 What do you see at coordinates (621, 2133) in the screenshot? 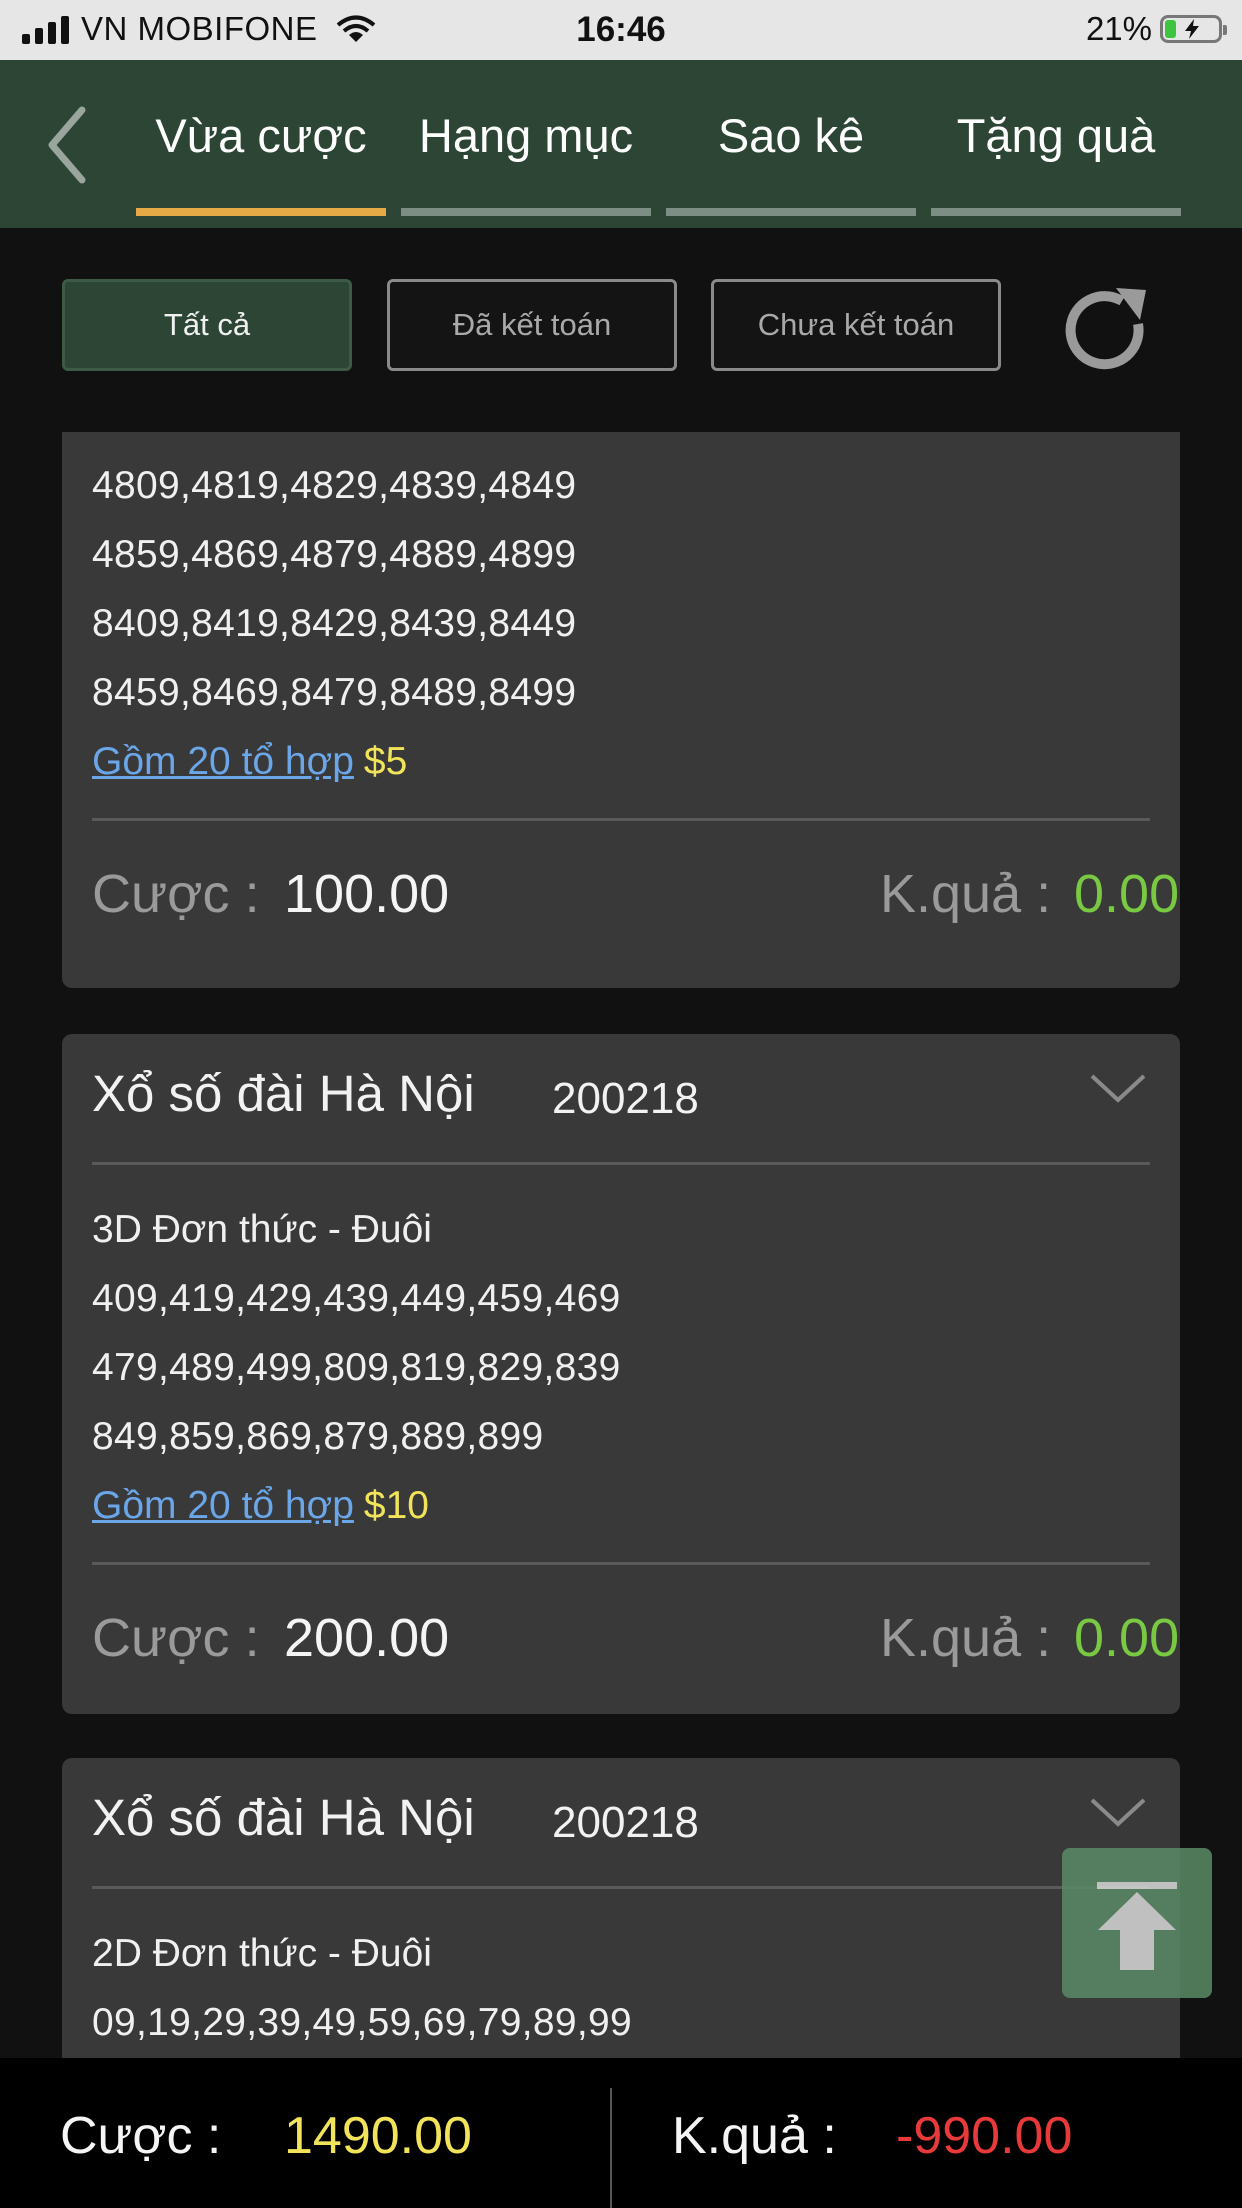
I see `summary-bar: Cược : 1490.00 K.quả : -990.00` at bounding box center [621, 2133].